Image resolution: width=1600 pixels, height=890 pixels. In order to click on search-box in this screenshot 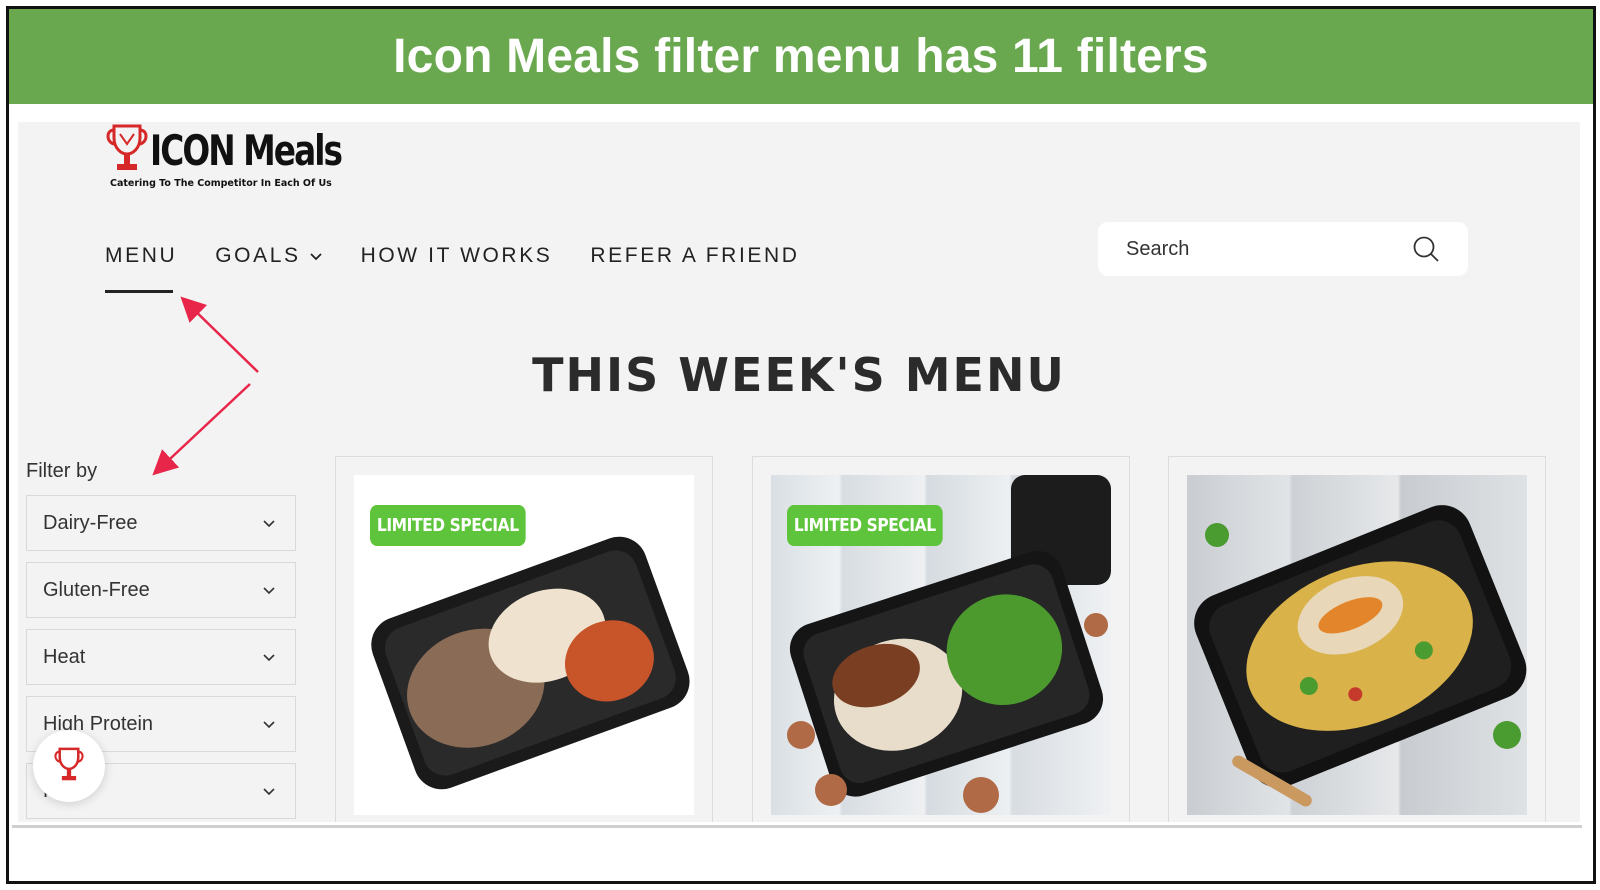, I will do `click(1283, 249)`.